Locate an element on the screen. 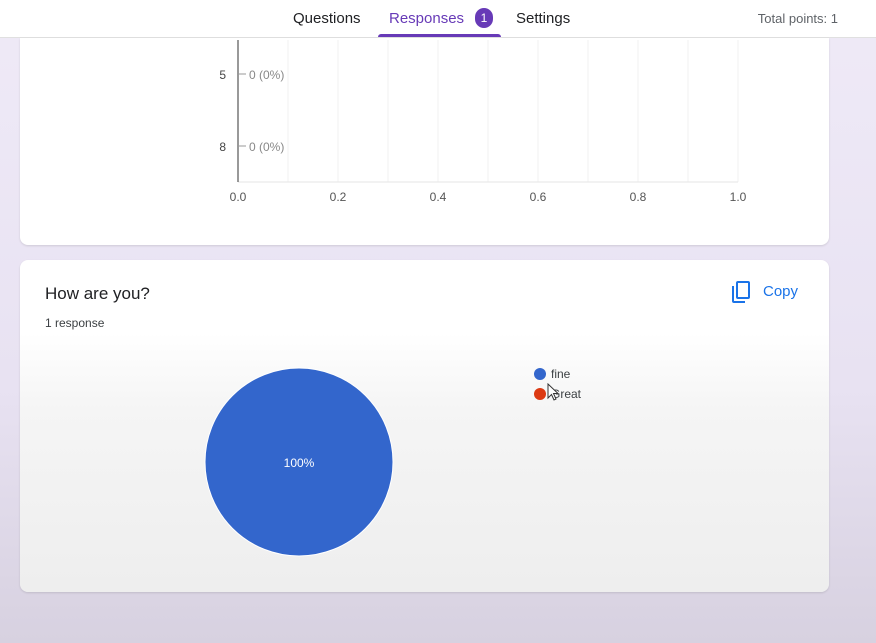 The width and height of the screenshot is (876, 643). mouse-cursor-icon is located at coordinates (553, 392).